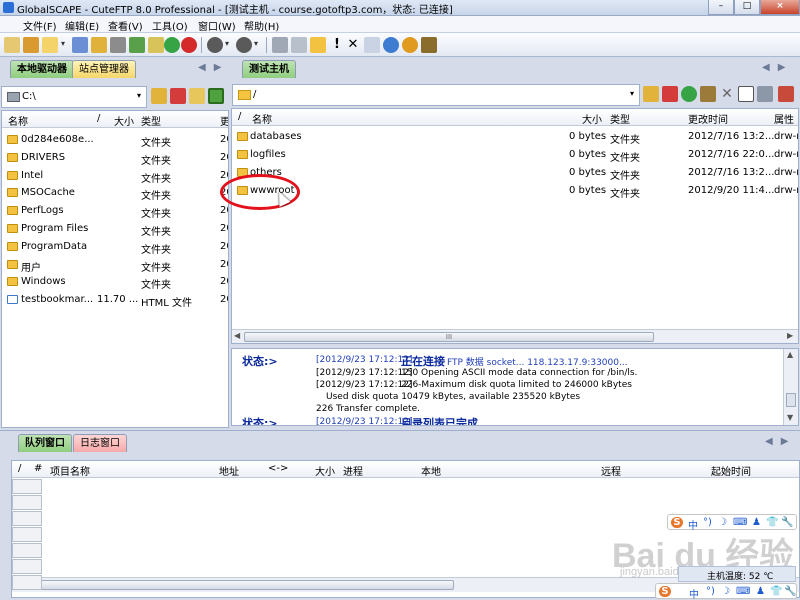  I want to click on tab-queue-window: 队列窗口, so click(45, 443).